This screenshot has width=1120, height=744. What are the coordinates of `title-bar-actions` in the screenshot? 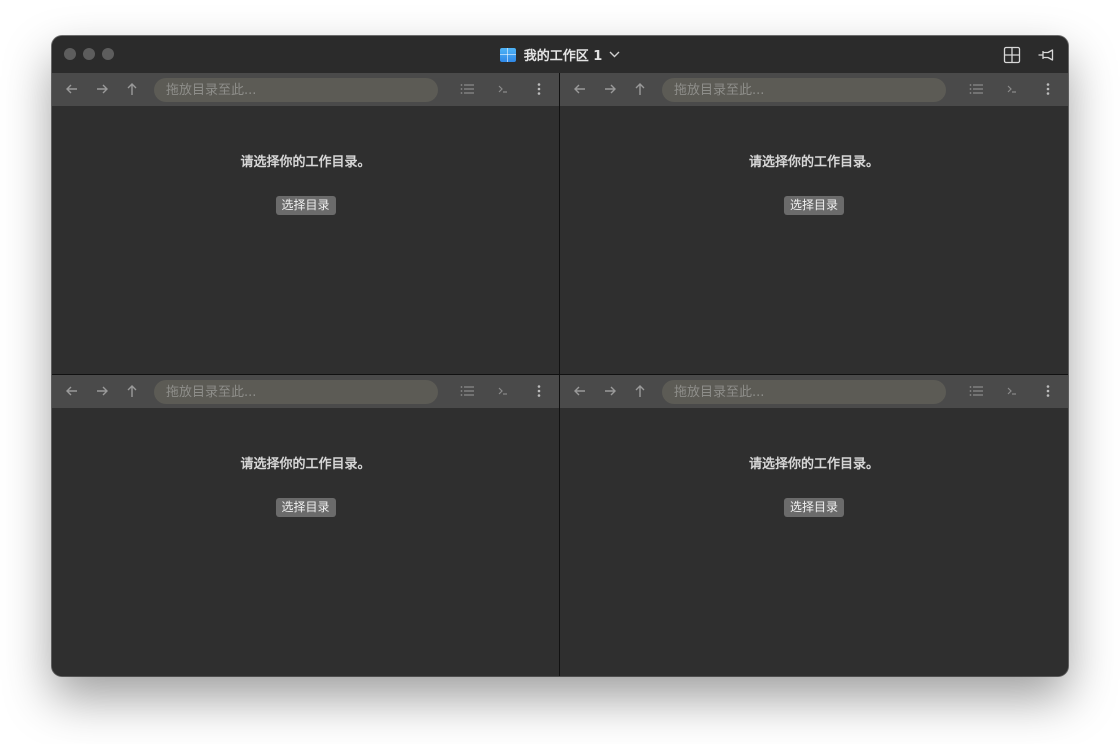 It's located at (1029, 55).